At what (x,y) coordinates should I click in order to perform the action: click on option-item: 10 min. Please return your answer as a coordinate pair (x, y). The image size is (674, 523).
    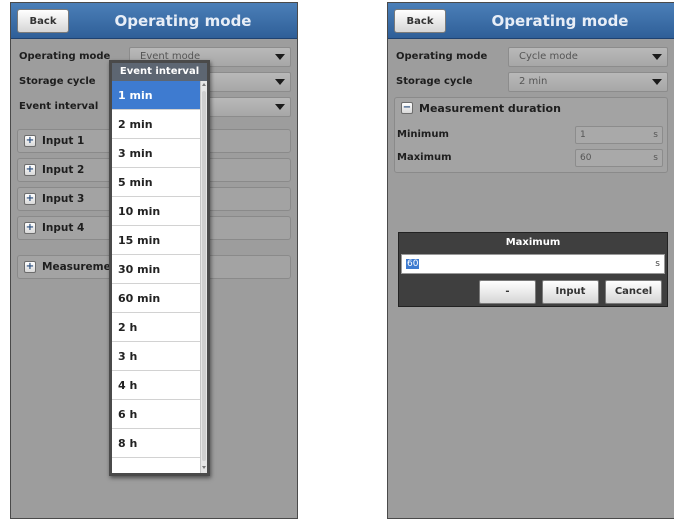
    Looking at the image, I should click on (159, 211).